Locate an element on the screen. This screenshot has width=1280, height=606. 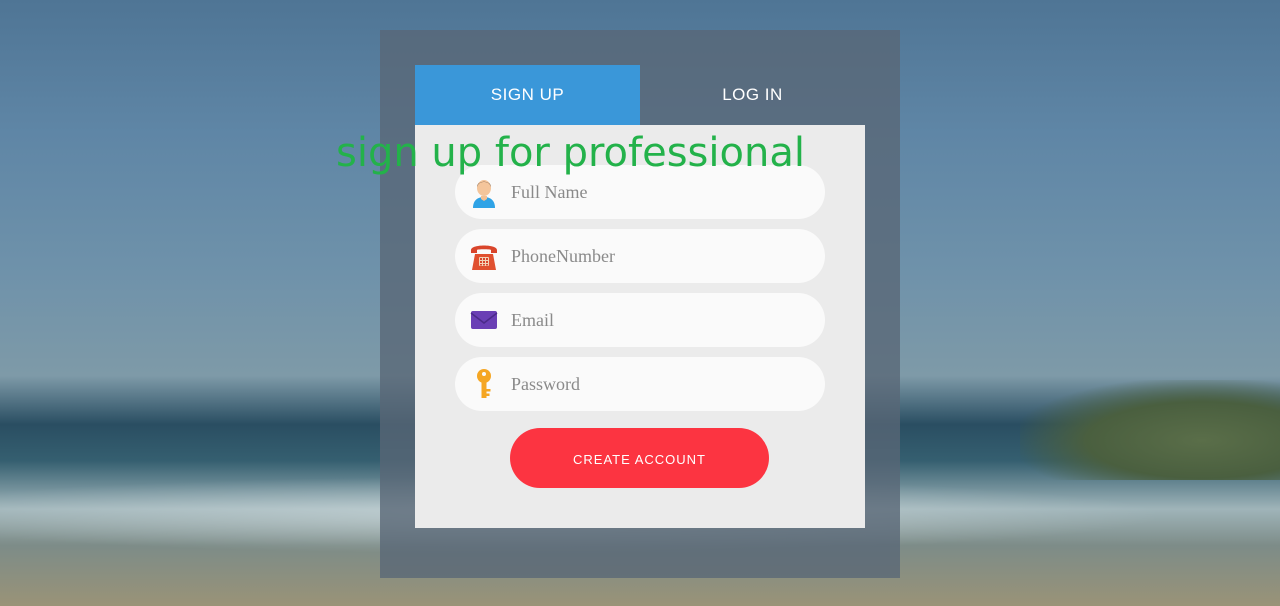
phone-input is located at coordinates (661, 256).